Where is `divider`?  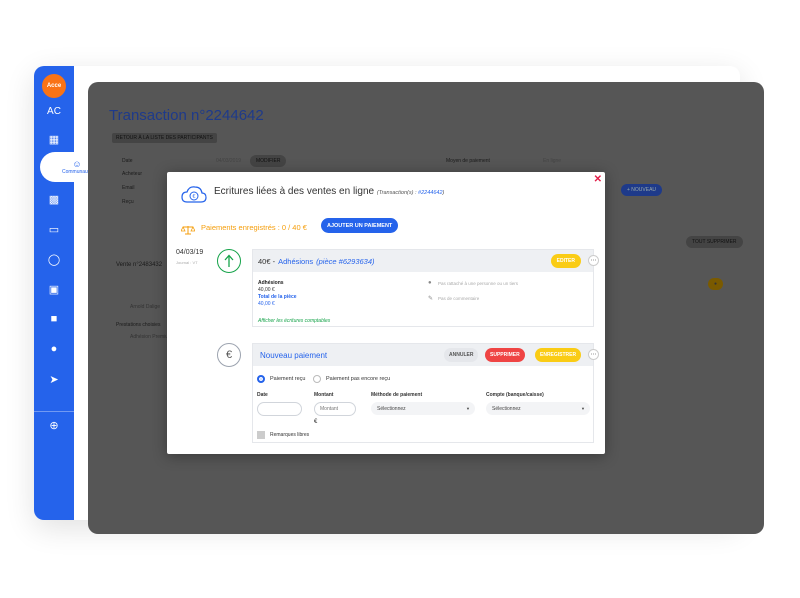 divider is located at coordinates (54, 411).